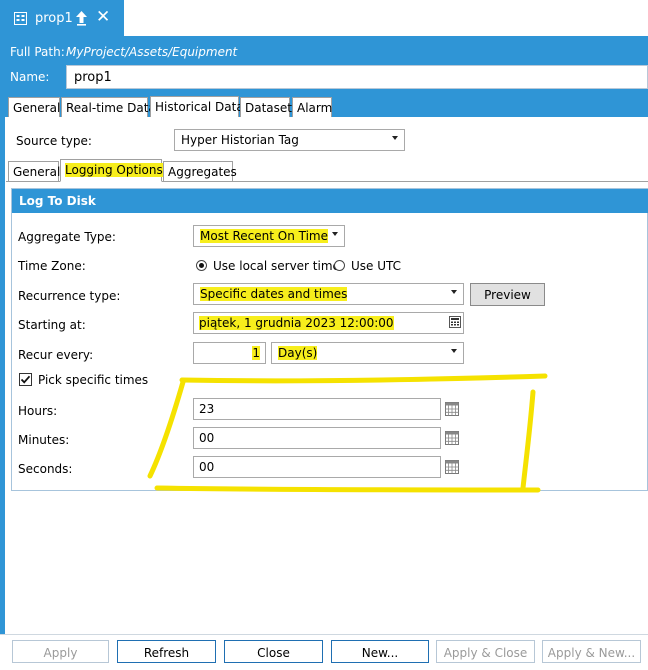 This screenshot has height=670, width=648. I want to click on minutes-label: Minutes:, so click(44, 440).